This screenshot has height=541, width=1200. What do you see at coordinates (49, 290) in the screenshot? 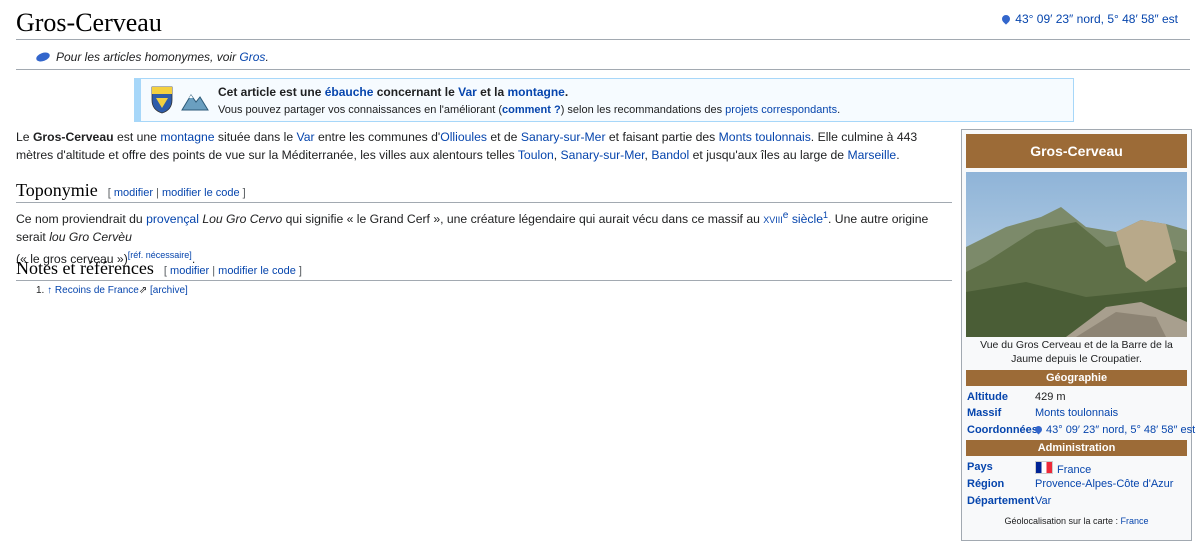
I see `ref-backlink: ↑` at bounding box center [49, 290].